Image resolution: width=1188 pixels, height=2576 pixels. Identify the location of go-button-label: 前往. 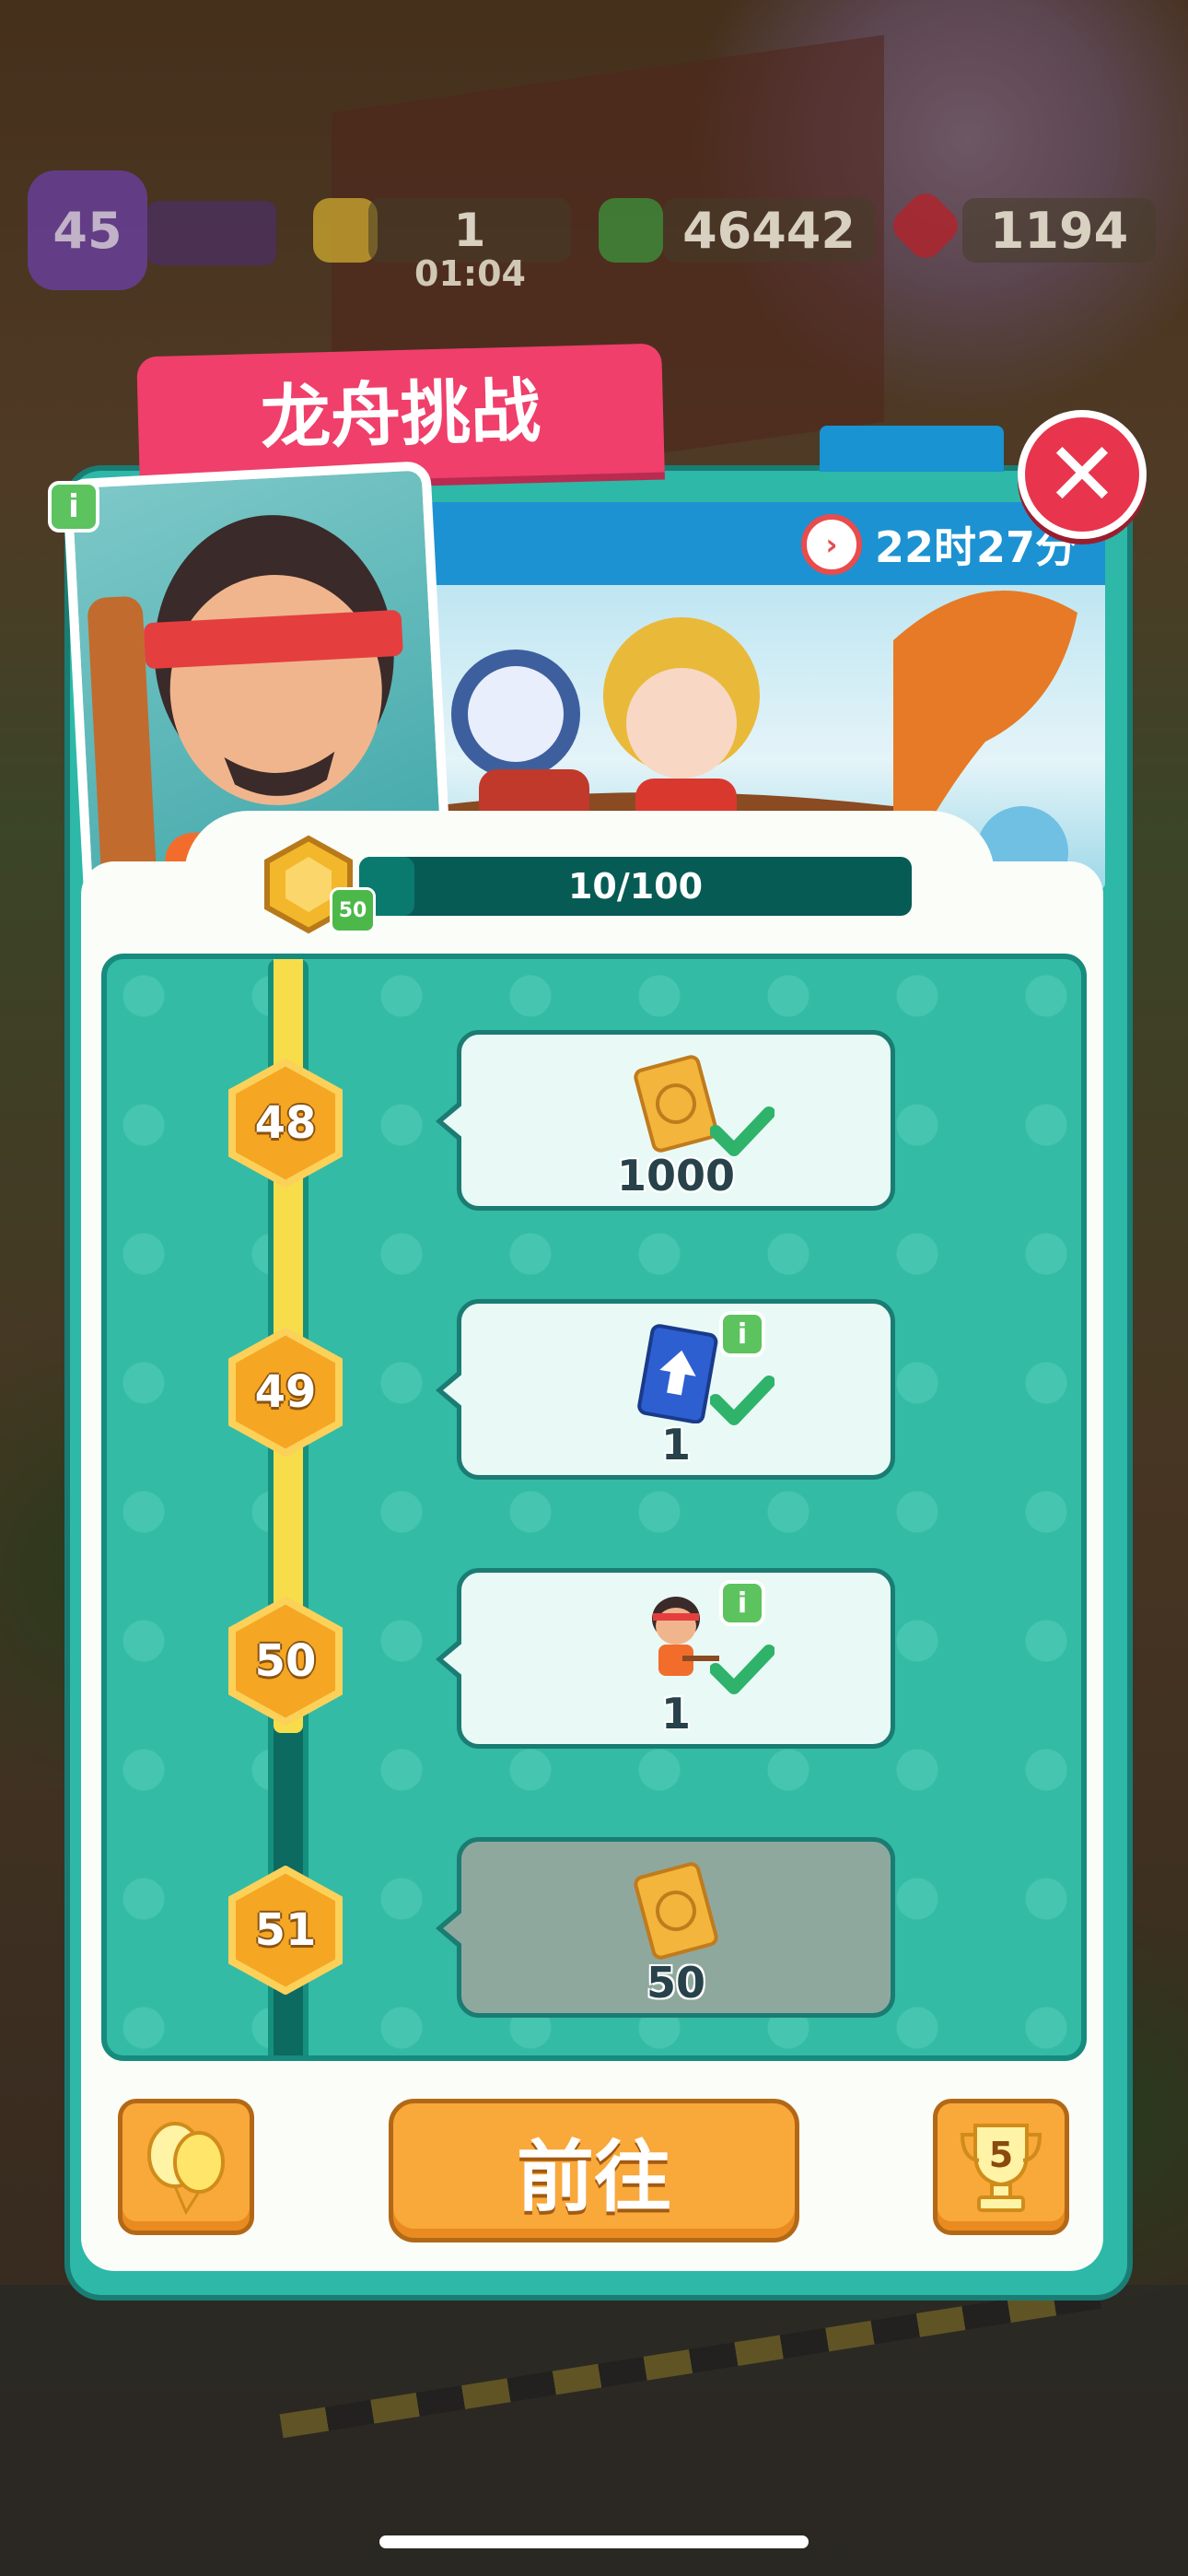
(593, 2176).